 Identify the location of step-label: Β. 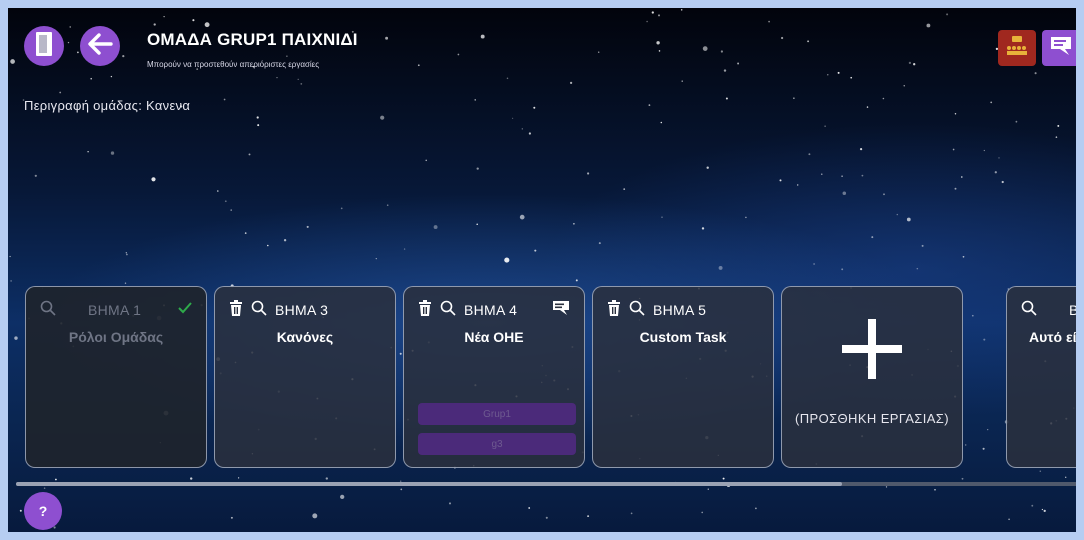
(1074, 310).